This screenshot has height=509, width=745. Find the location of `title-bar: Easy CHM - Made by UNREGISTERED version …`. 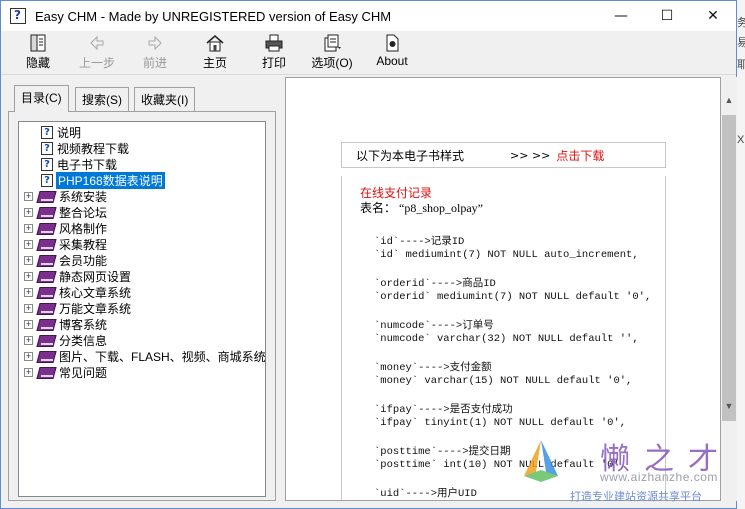

title-bar: Easy CHM - Made by UNREGISTERED version … is located at coordinates (368, 16).